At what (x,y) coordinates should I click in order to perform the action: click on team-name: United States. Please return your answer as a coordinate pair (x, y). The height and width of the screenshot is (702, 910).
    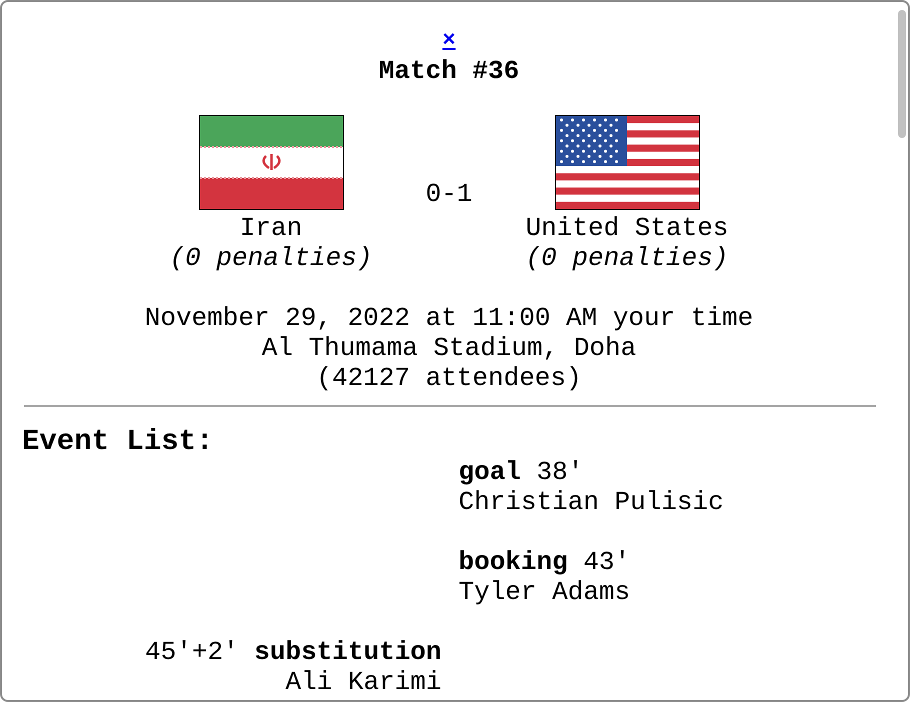
    Looking at the image, I should click on (627, 228).